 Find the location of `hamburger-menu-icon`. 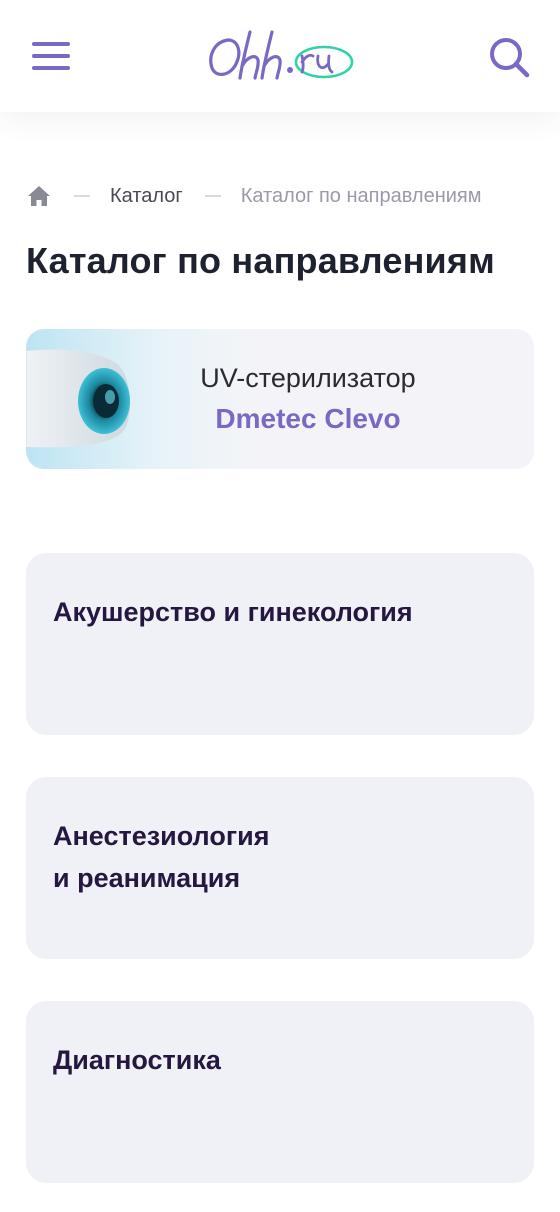

hamburger-menu-icon is located at coordinates (51, 56).